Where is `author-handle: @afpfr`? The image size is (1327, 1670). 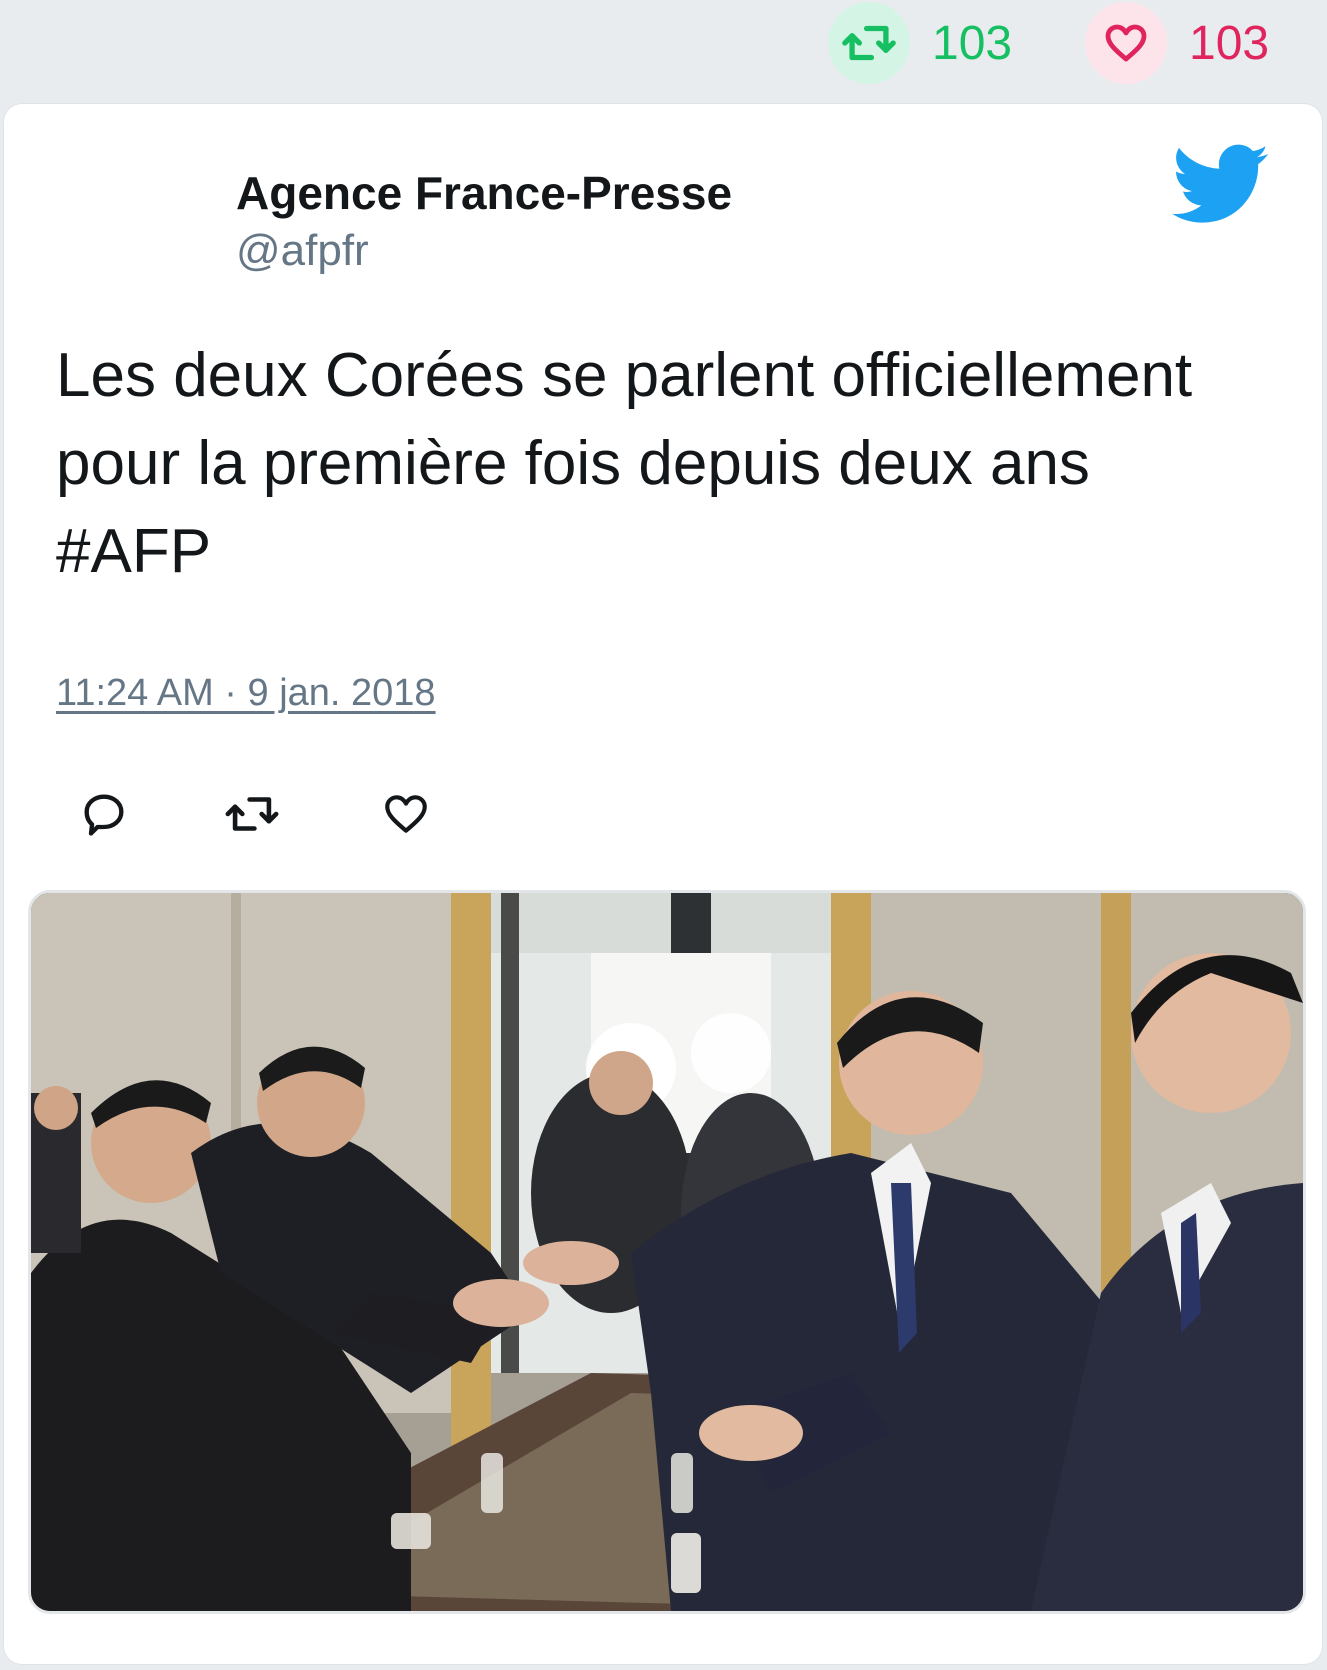 author-handle: @afpfr is located at coordinates (302, 251).